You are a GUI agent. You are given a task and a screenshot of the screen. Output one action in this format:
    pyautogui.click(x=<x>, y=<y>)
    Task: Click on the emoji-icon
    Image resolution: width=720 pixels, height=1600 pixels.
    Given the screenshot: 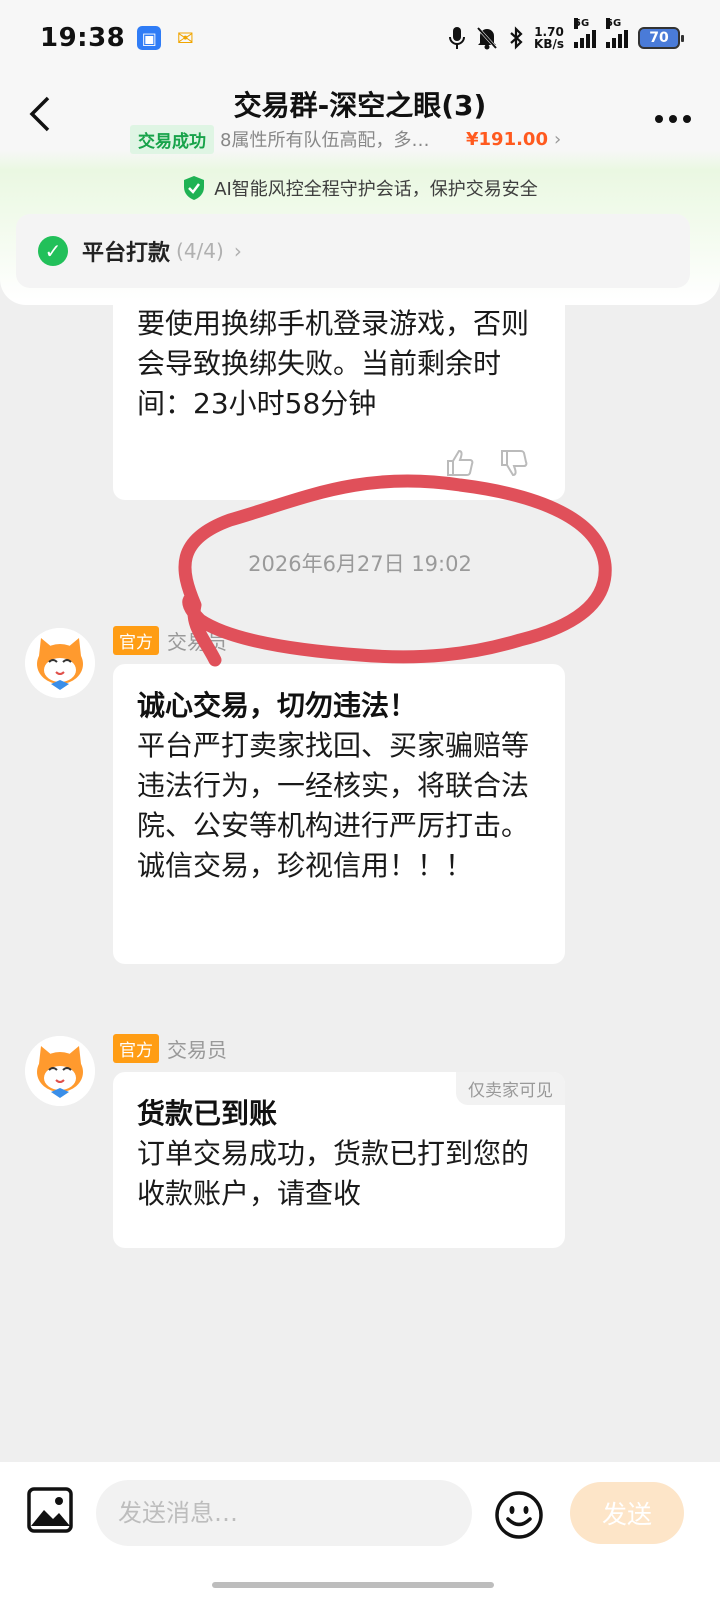 What is the action you would take?
    pyautogui.click(x=519, y=1515)
    